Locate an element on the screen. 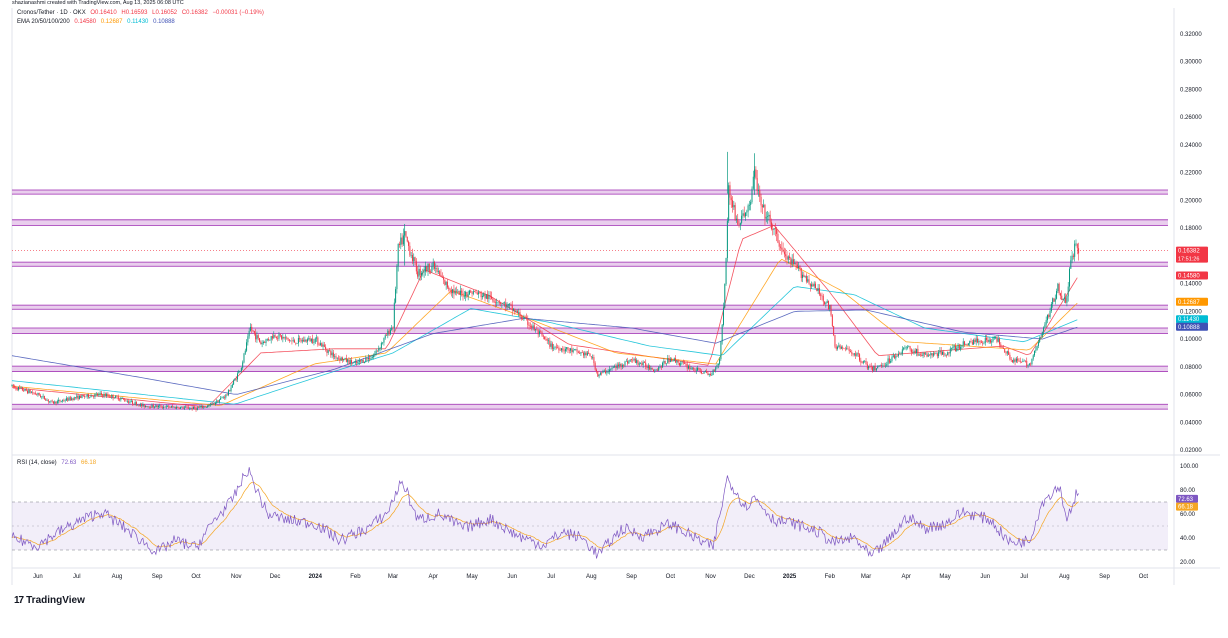 This screenshot has height=638, width=1228. price-axis-label: 0.12687 is located at coordinates (1189, 303).